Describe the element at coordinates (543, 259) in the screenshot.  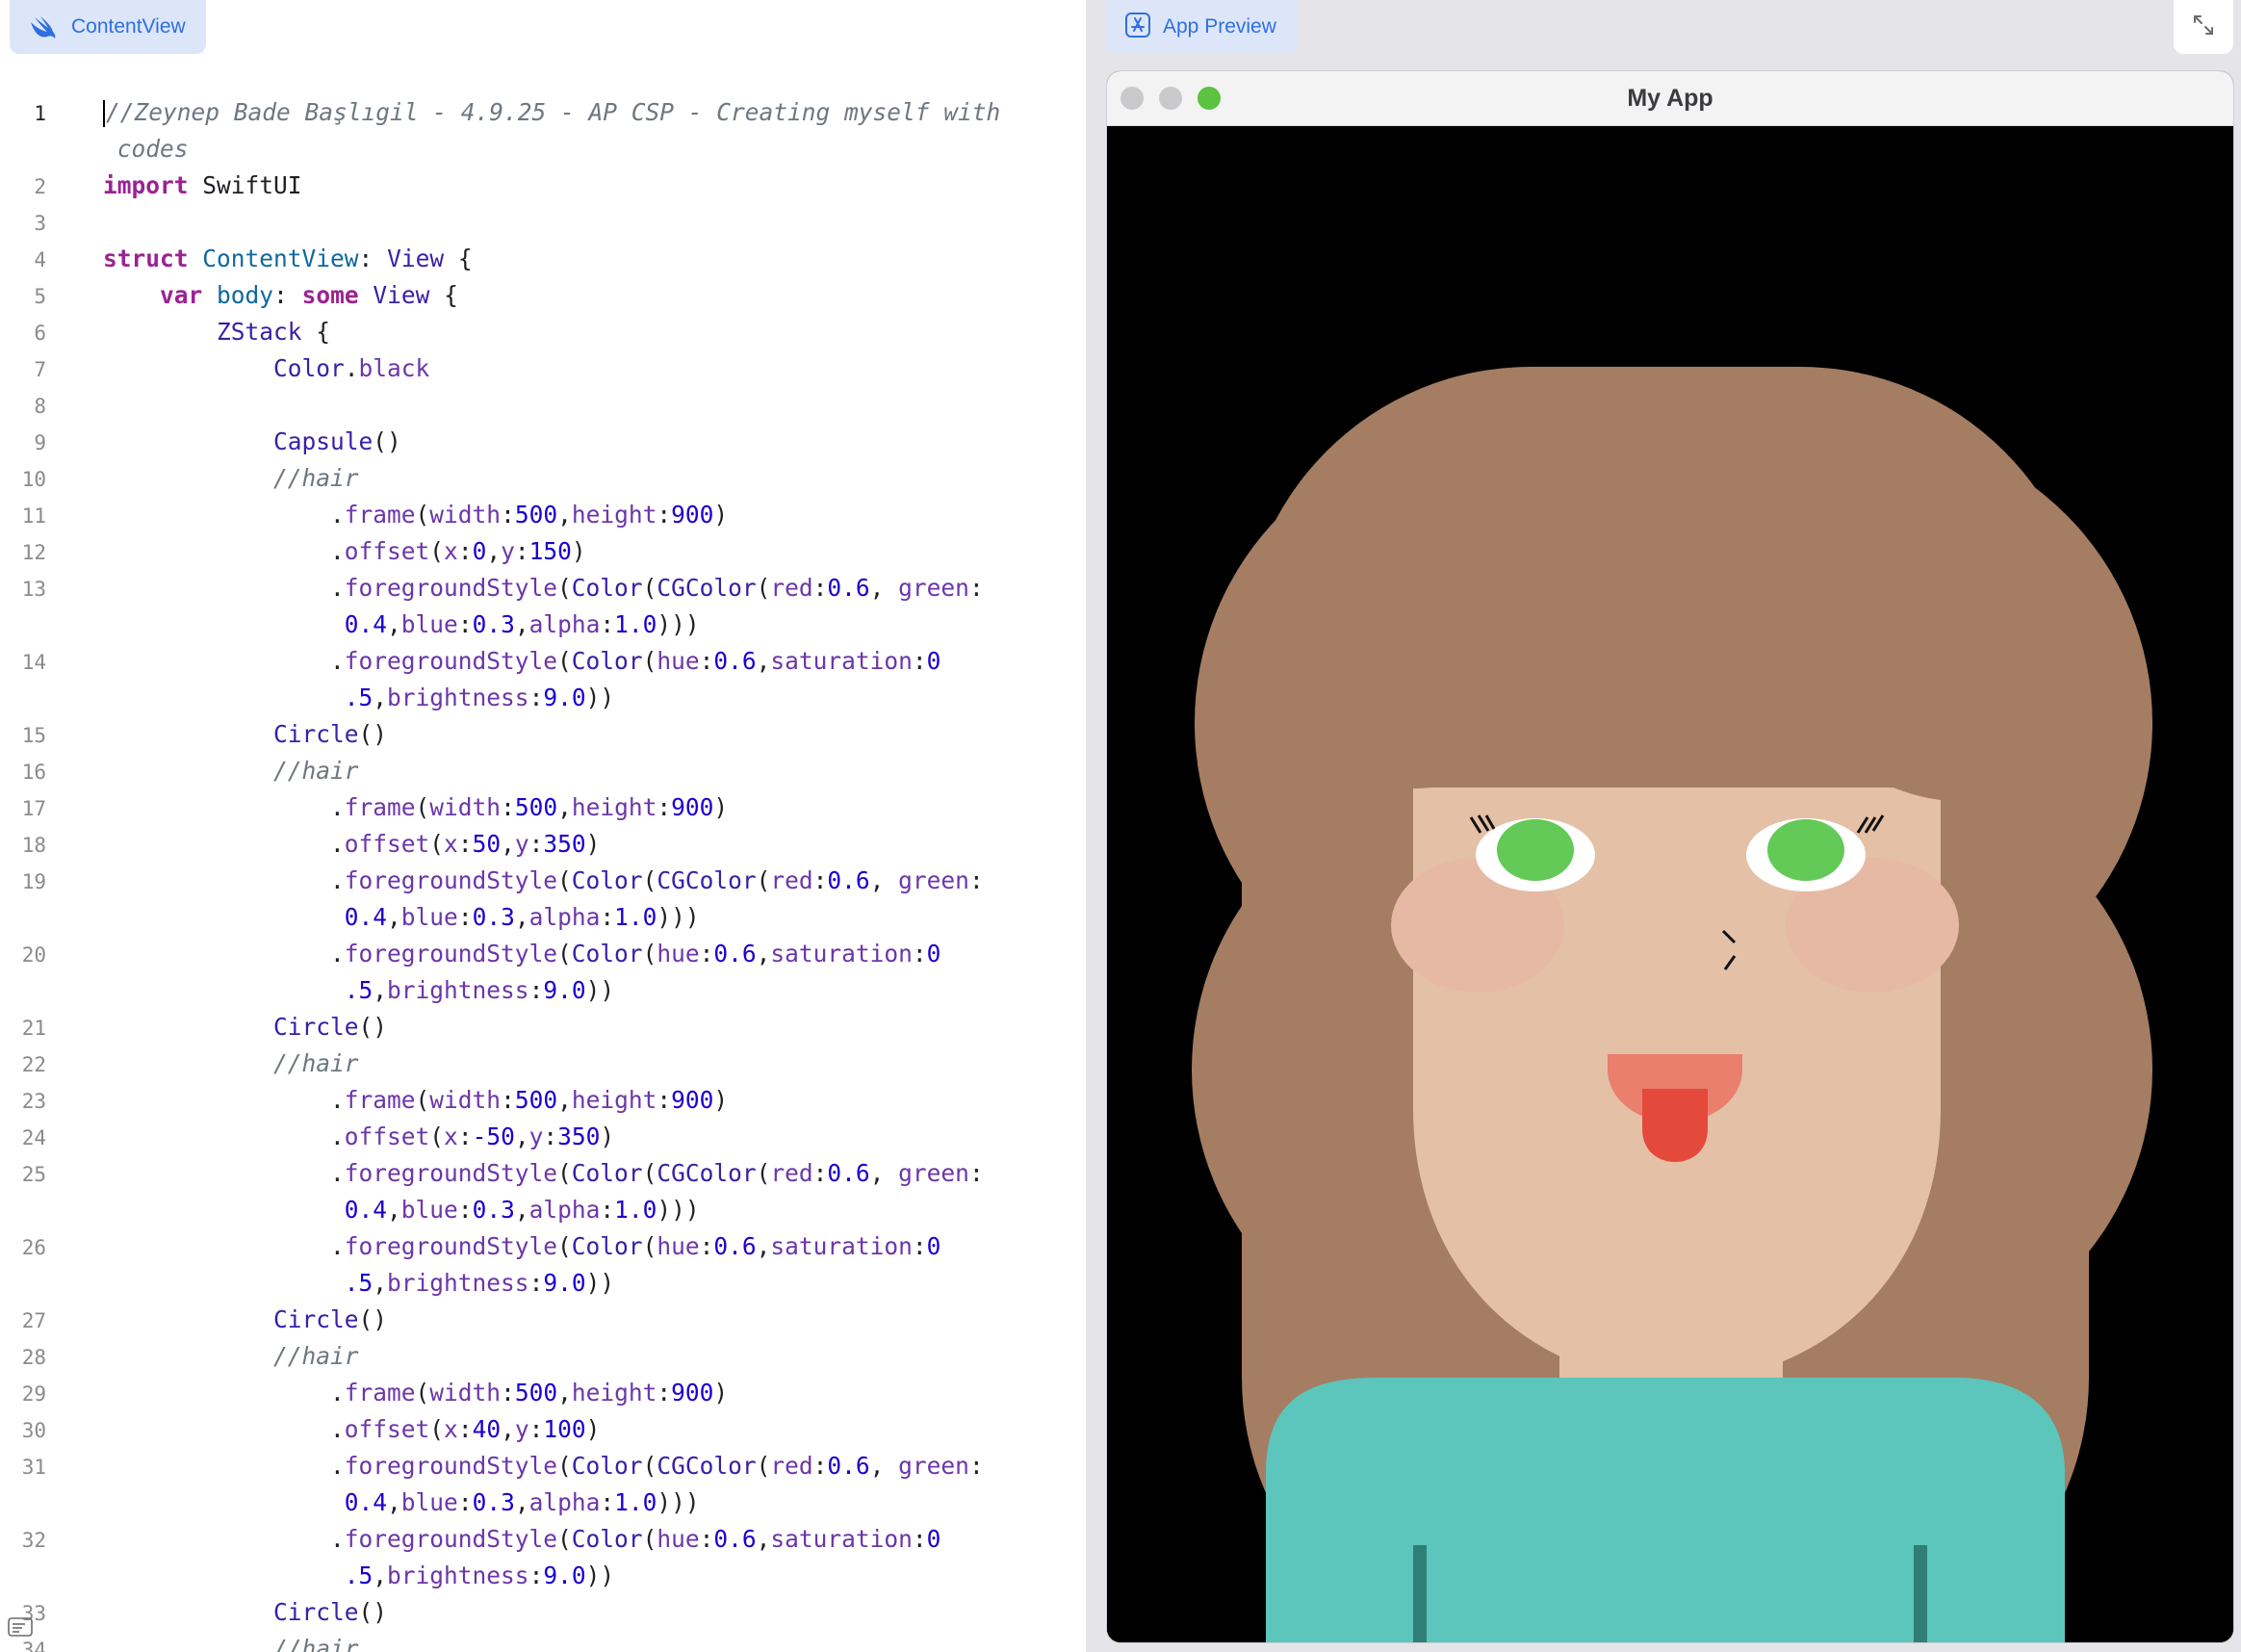
I see `code-line: struct ContentView: View {` at that location.